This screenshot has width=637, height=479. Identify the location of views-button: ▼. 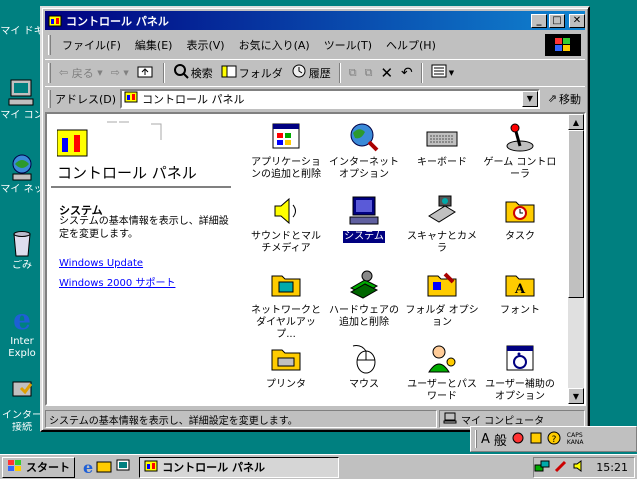
(442, 72).